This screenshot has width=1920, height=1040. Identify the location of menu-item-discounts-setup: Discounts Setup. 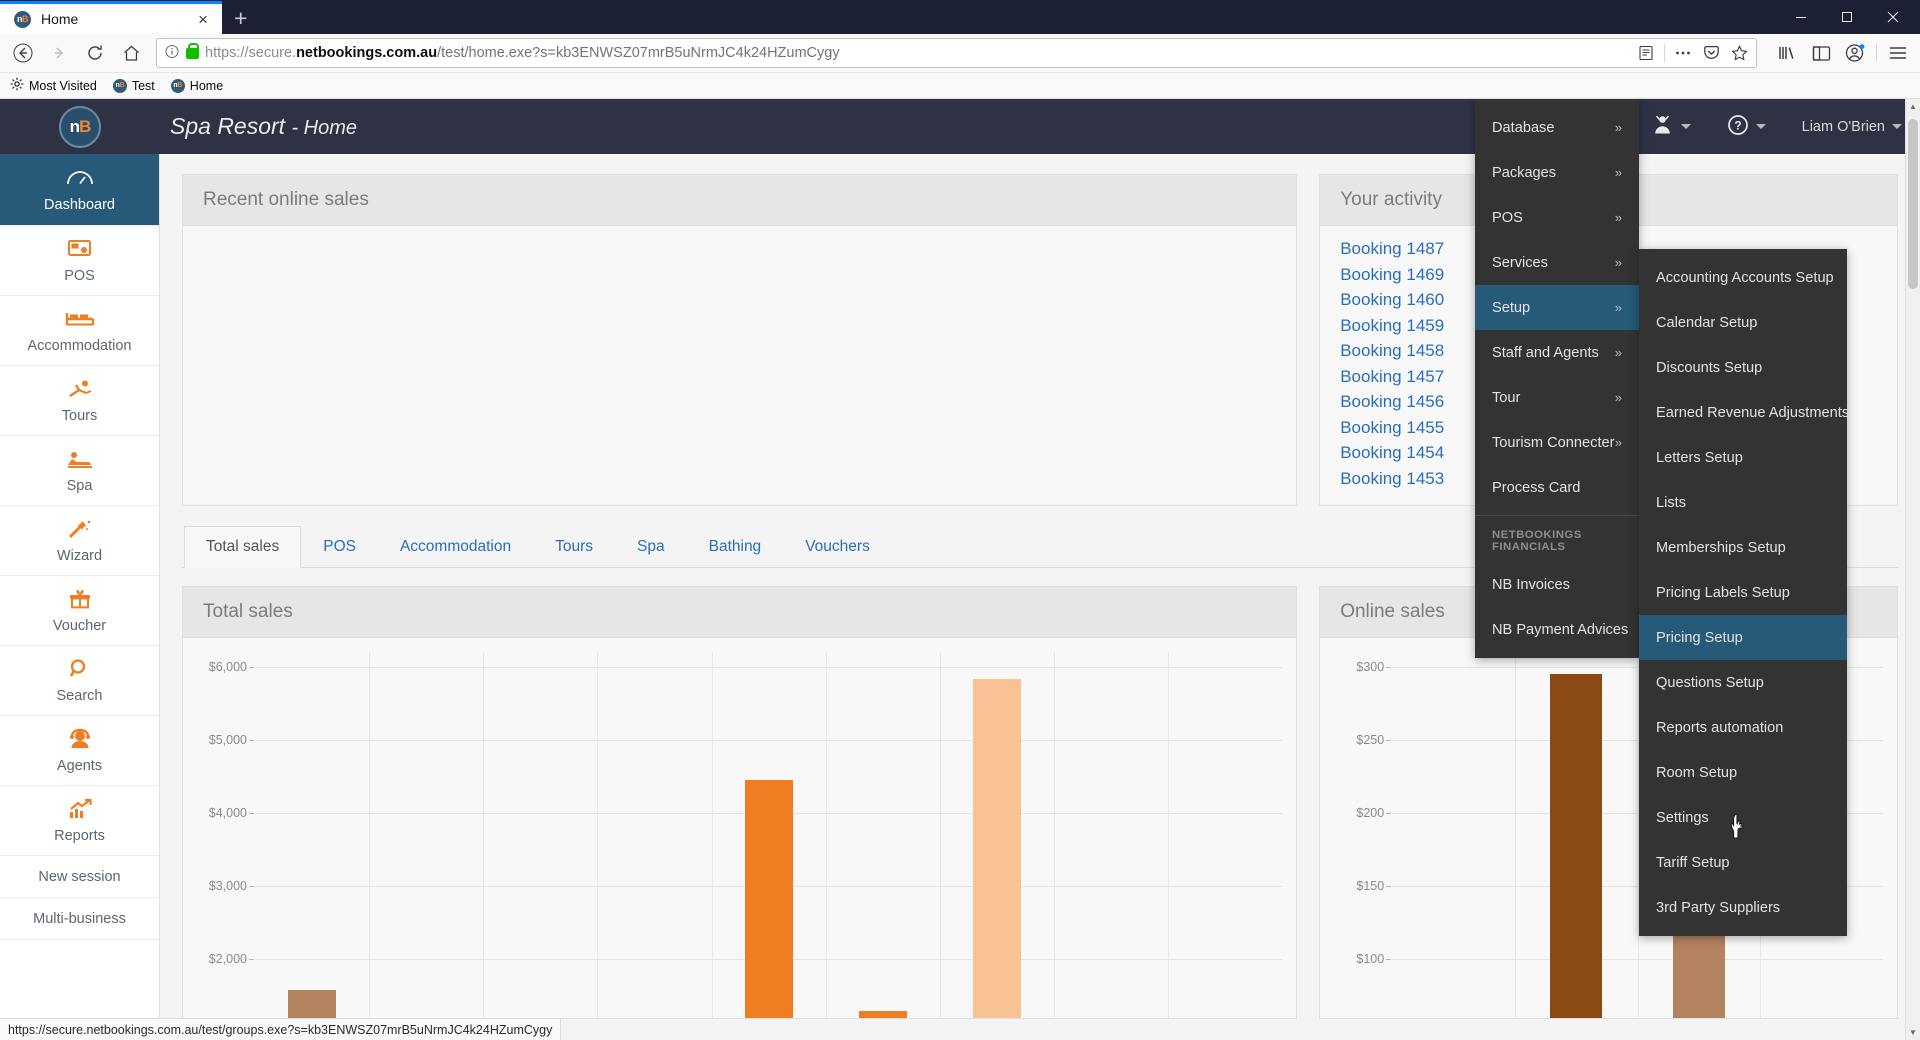
(1743, 367).